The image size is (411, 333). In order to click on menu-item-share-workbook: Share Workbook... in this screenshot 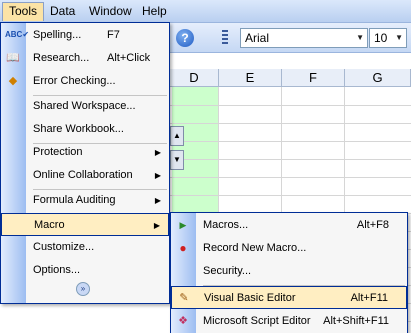, I will do `click(85, 129)`.